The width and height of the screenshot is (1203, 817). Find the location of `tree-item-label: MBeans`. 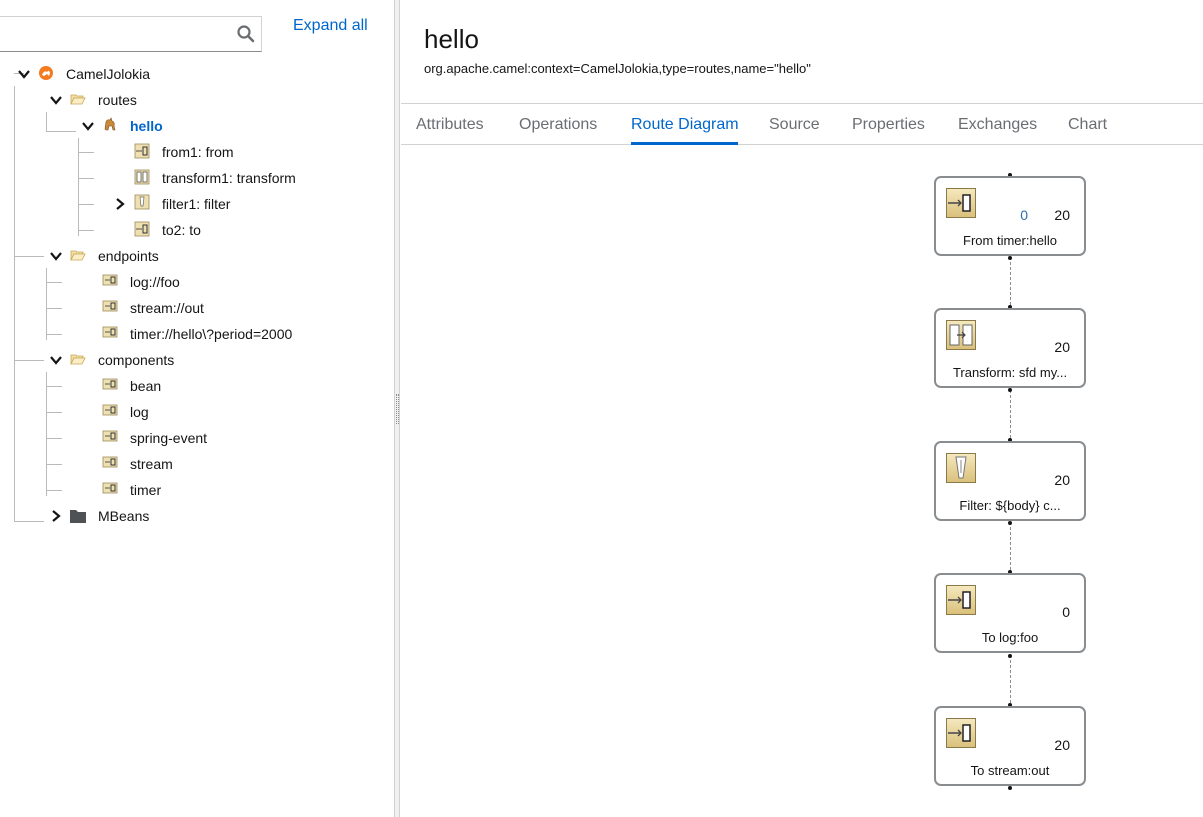

tree-item-label: MBeans is located at coordinates (124, 516).